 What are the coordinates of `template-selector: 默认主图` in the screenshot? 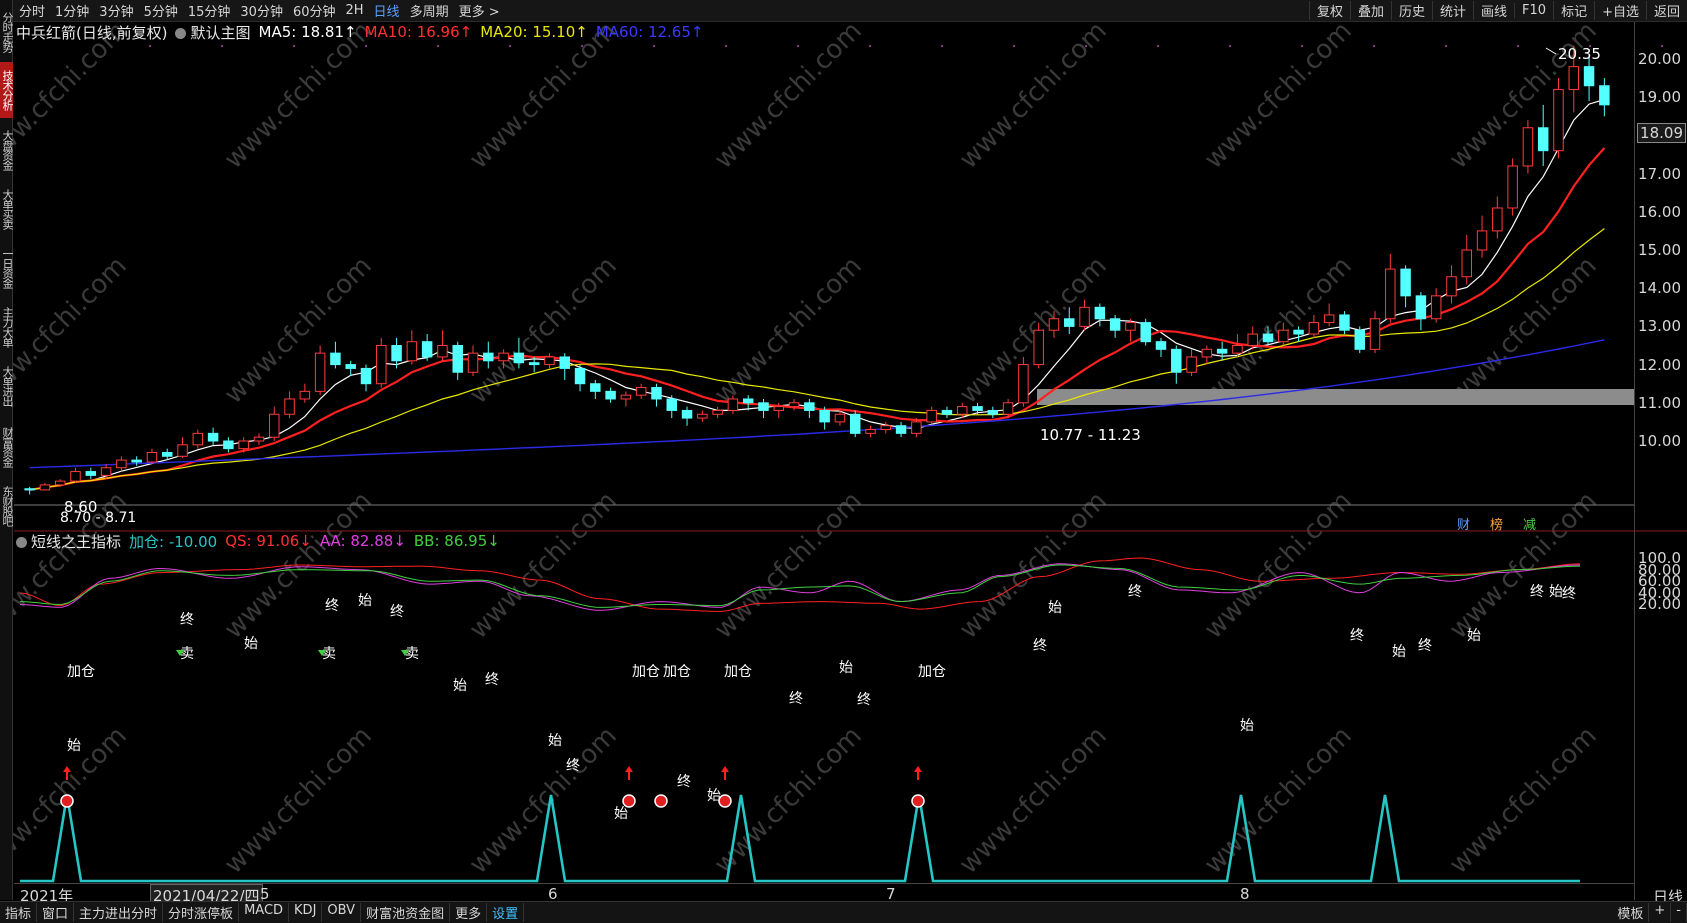 It's located at (213, 32).